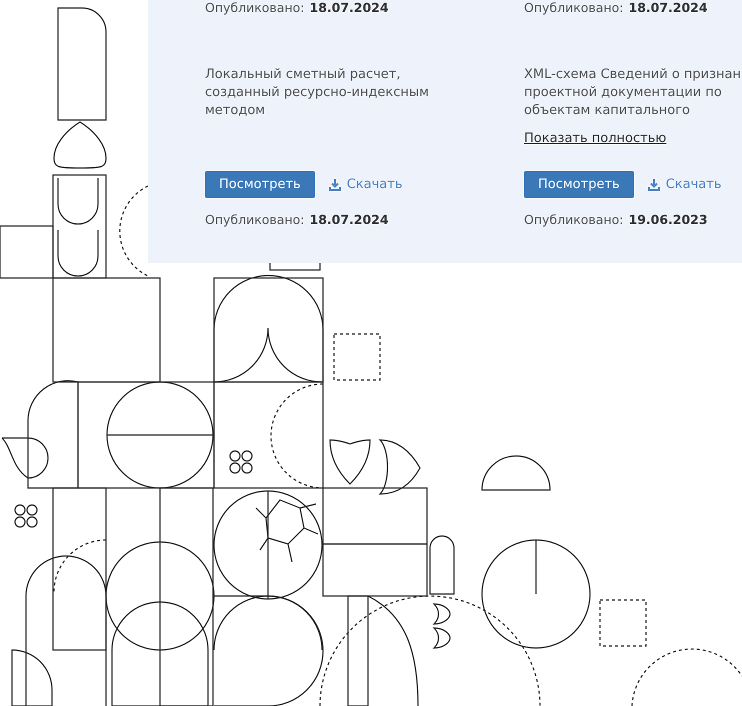 This screenshot has height=706, width=742. Describe the element at coordinates (633, 93) in the screenshot. I see `document-title: XML-схема Сведений о признан проектной документации по объектам капитального` at that location.